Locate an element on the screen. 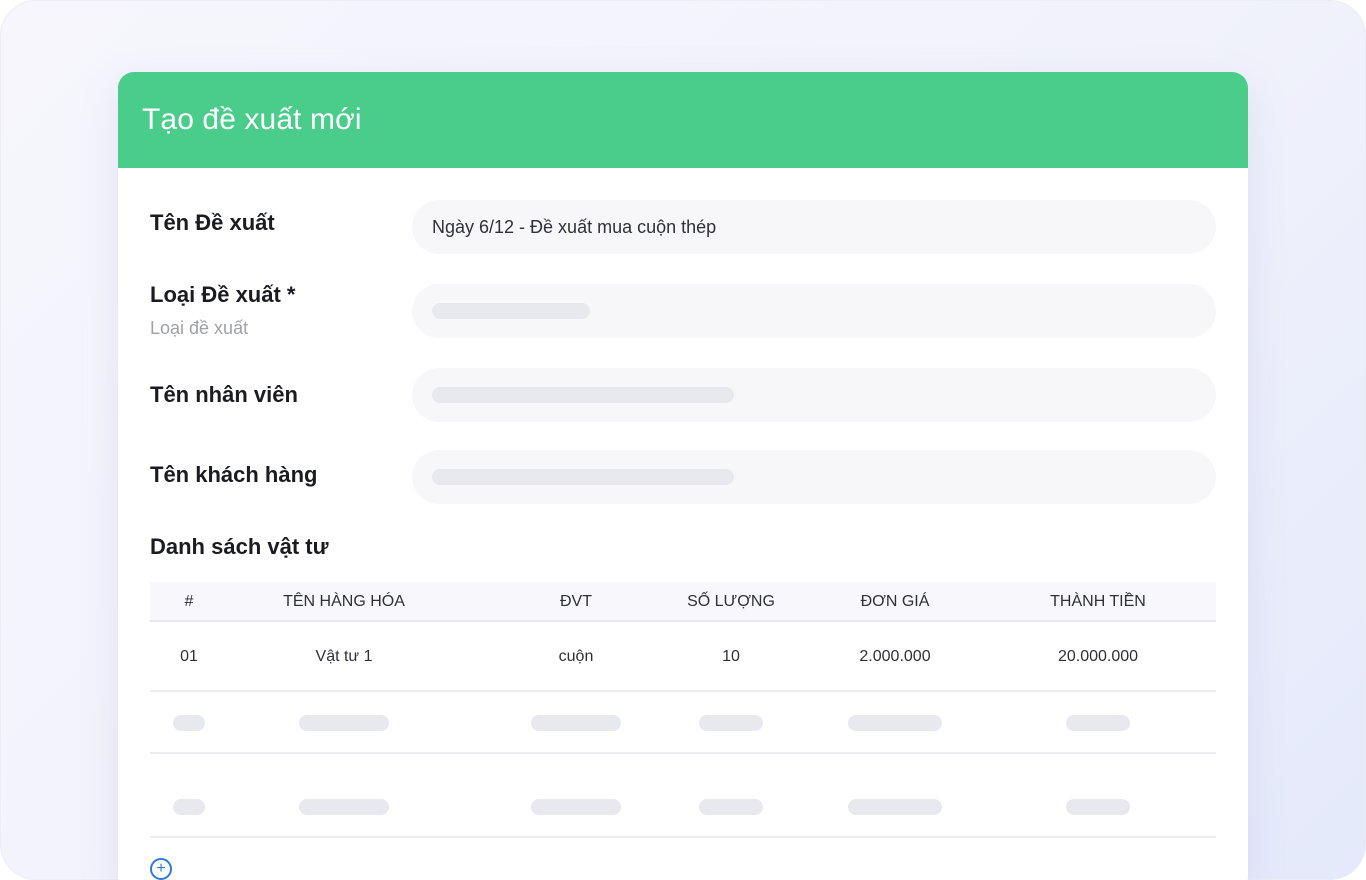 This screenshot has width=1366, height=880. proposal-type-select is located at coordinates (814, 311).